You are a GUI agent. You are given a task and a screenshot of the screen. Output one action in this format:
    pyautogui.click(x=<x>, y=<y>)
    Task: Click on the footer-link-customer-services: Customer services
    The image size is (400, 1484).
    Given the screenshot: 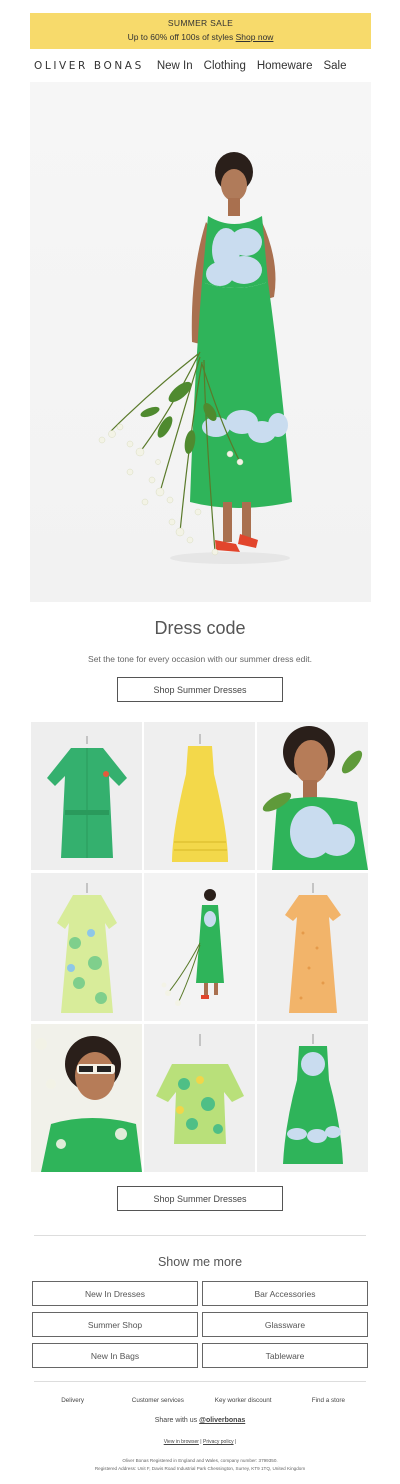 What is the action you would take?
    pyautogui.click(x=157, y=1400)
    